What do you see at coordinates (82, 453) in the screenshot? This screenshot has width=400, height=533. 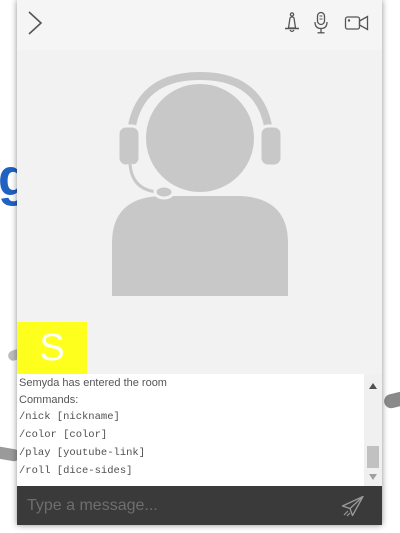 I see `message-line: /play [youtube-link]` at bounding box center [82, 453].